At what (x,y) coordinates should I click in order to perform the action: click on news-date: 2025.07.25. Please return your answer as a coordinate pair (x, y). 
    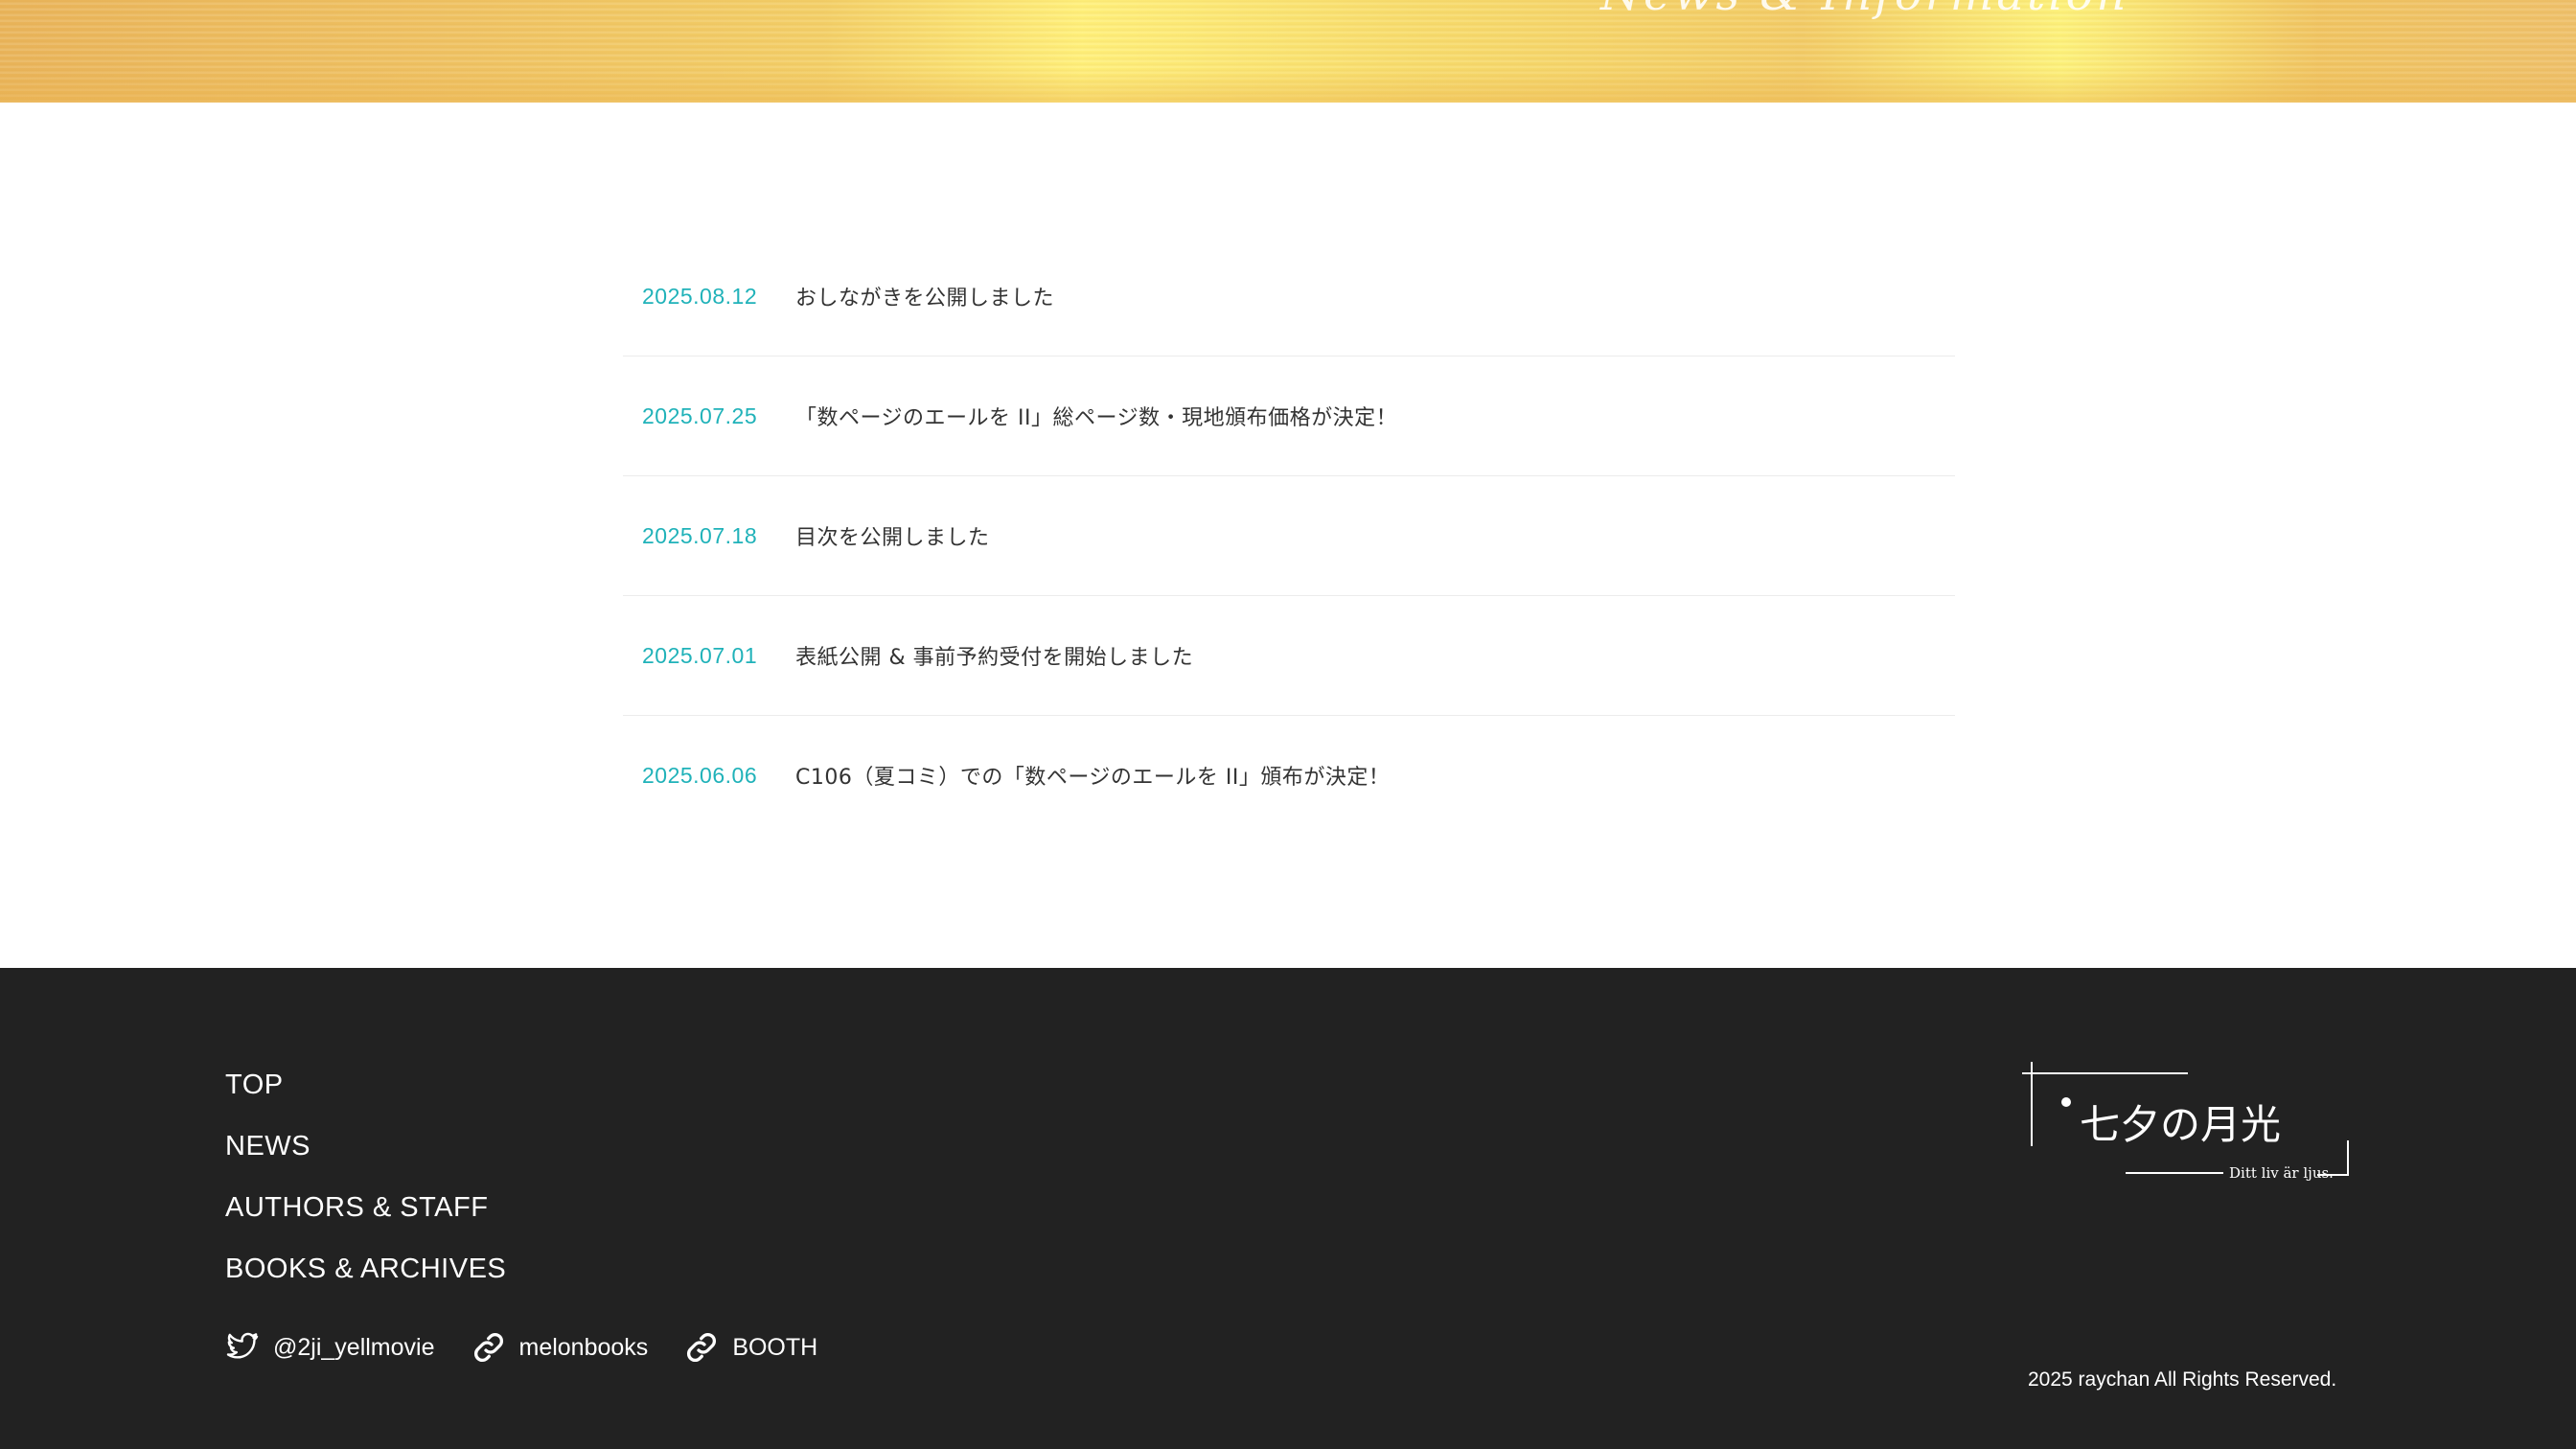
    Looking at the image, I should click on (700, 415).